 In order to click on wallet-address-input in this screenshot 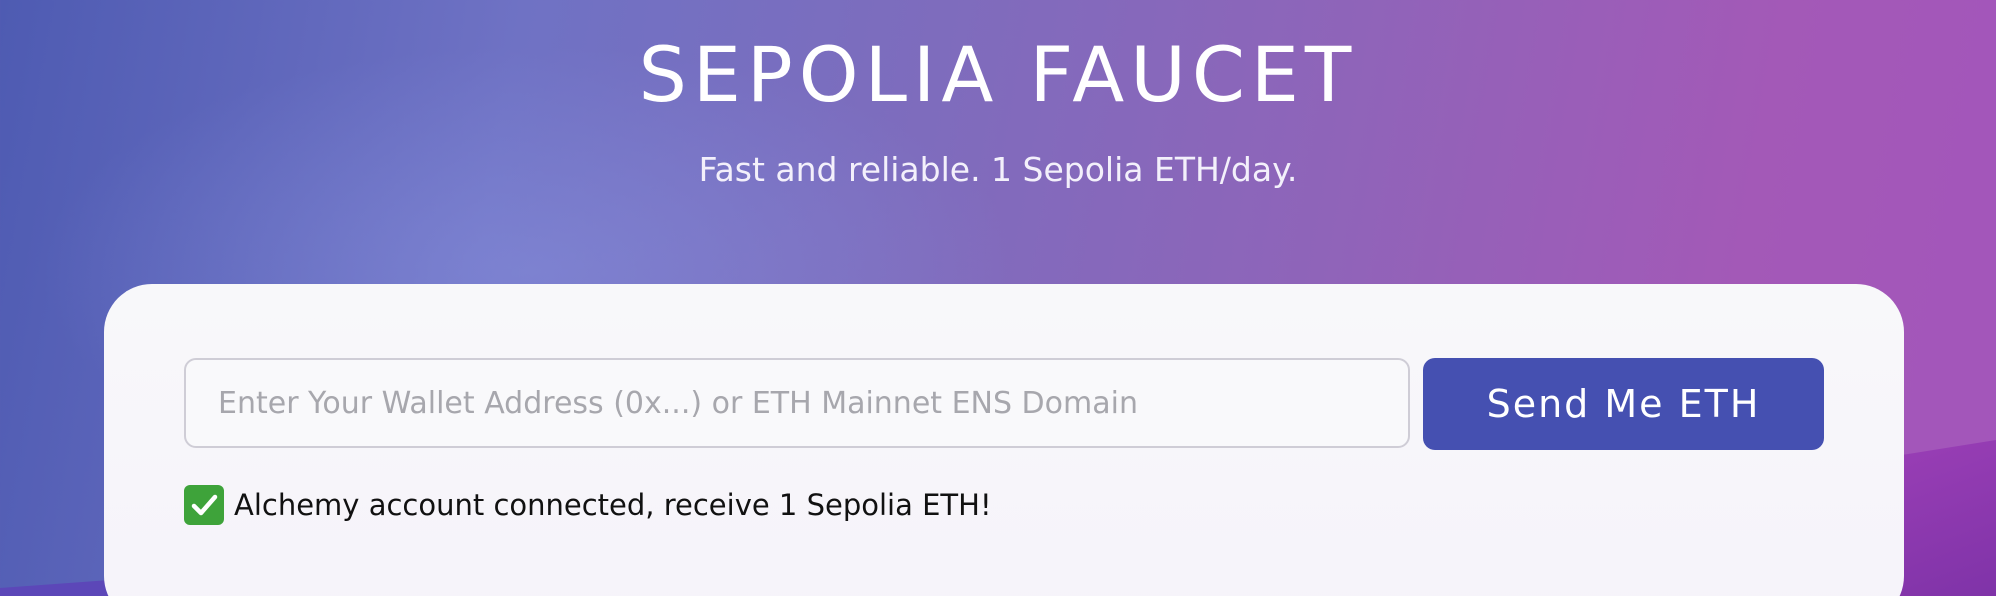, I will do `click(797, 403)`.